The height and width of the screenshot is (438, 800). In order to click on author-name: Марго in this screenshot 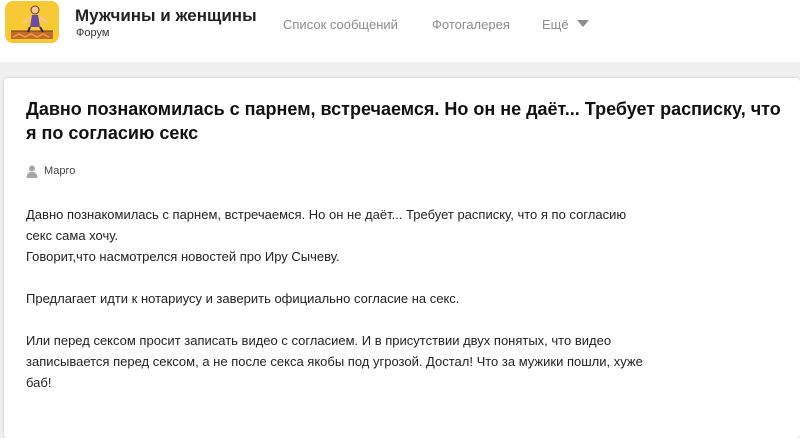, I will do `click(59, 171)`.